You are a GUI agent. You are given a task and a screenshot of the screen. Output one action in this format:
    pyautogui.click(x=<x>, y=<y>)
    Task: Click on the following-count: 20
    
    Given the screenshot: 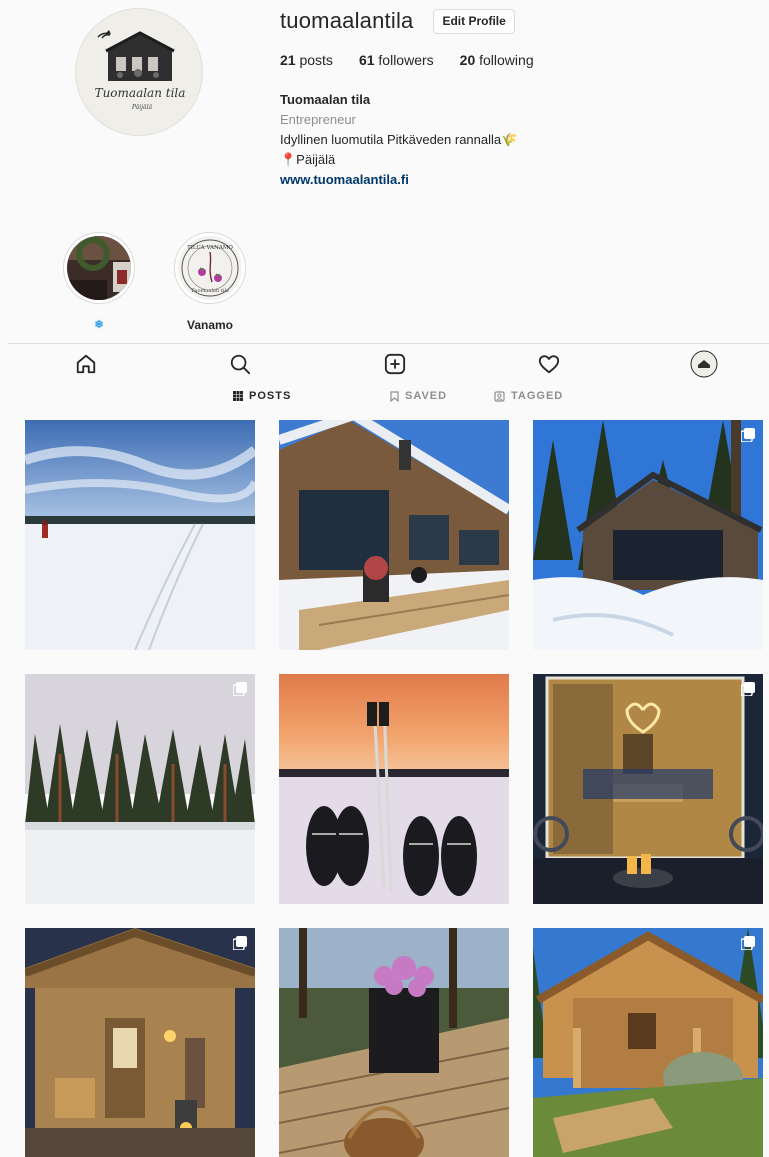 What is the action you would take?
    pyautogui.click(x=467, y=60)
    